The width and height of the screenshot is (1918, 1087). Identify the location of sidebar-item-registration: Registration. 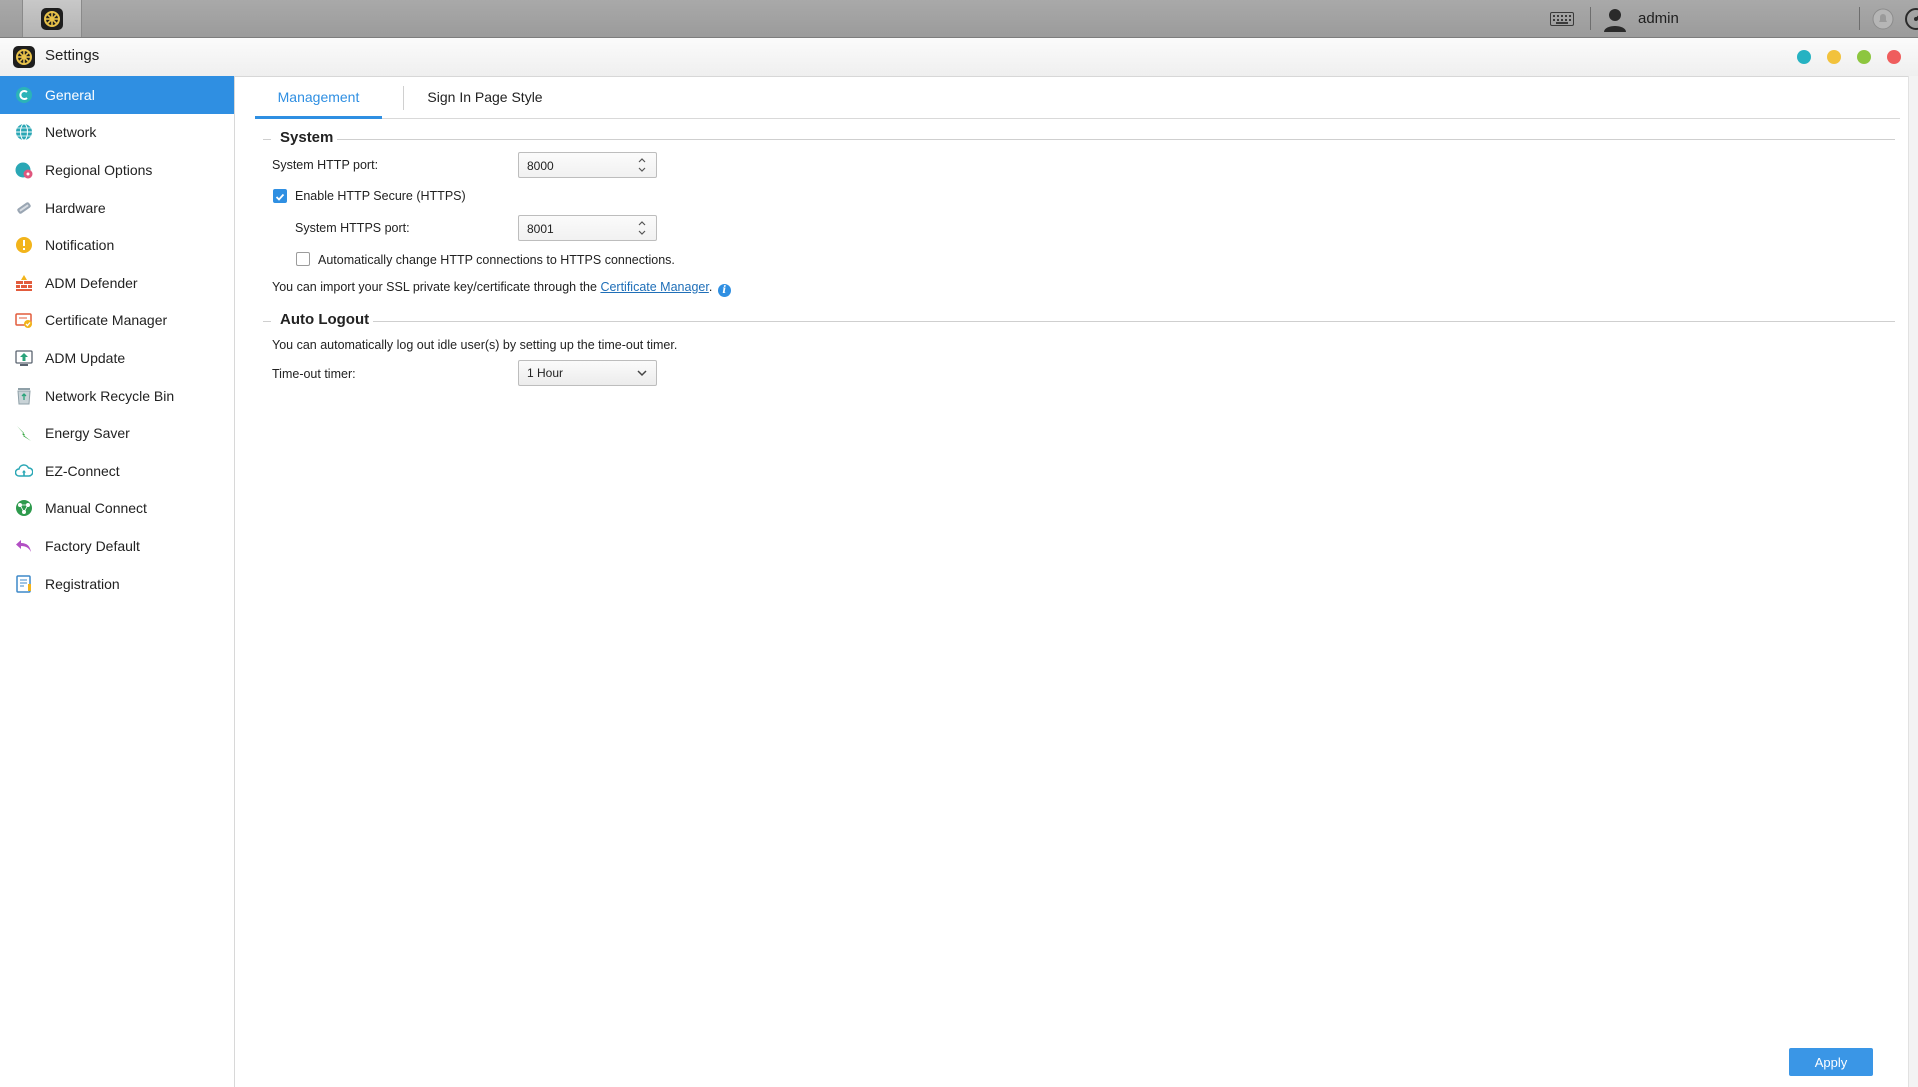
(117, 584).